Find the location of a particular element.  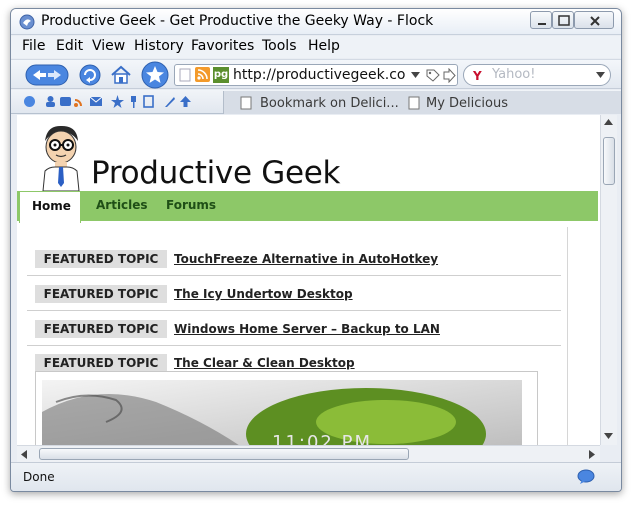

scroll-left-icon is located at coordinates (24, 454).